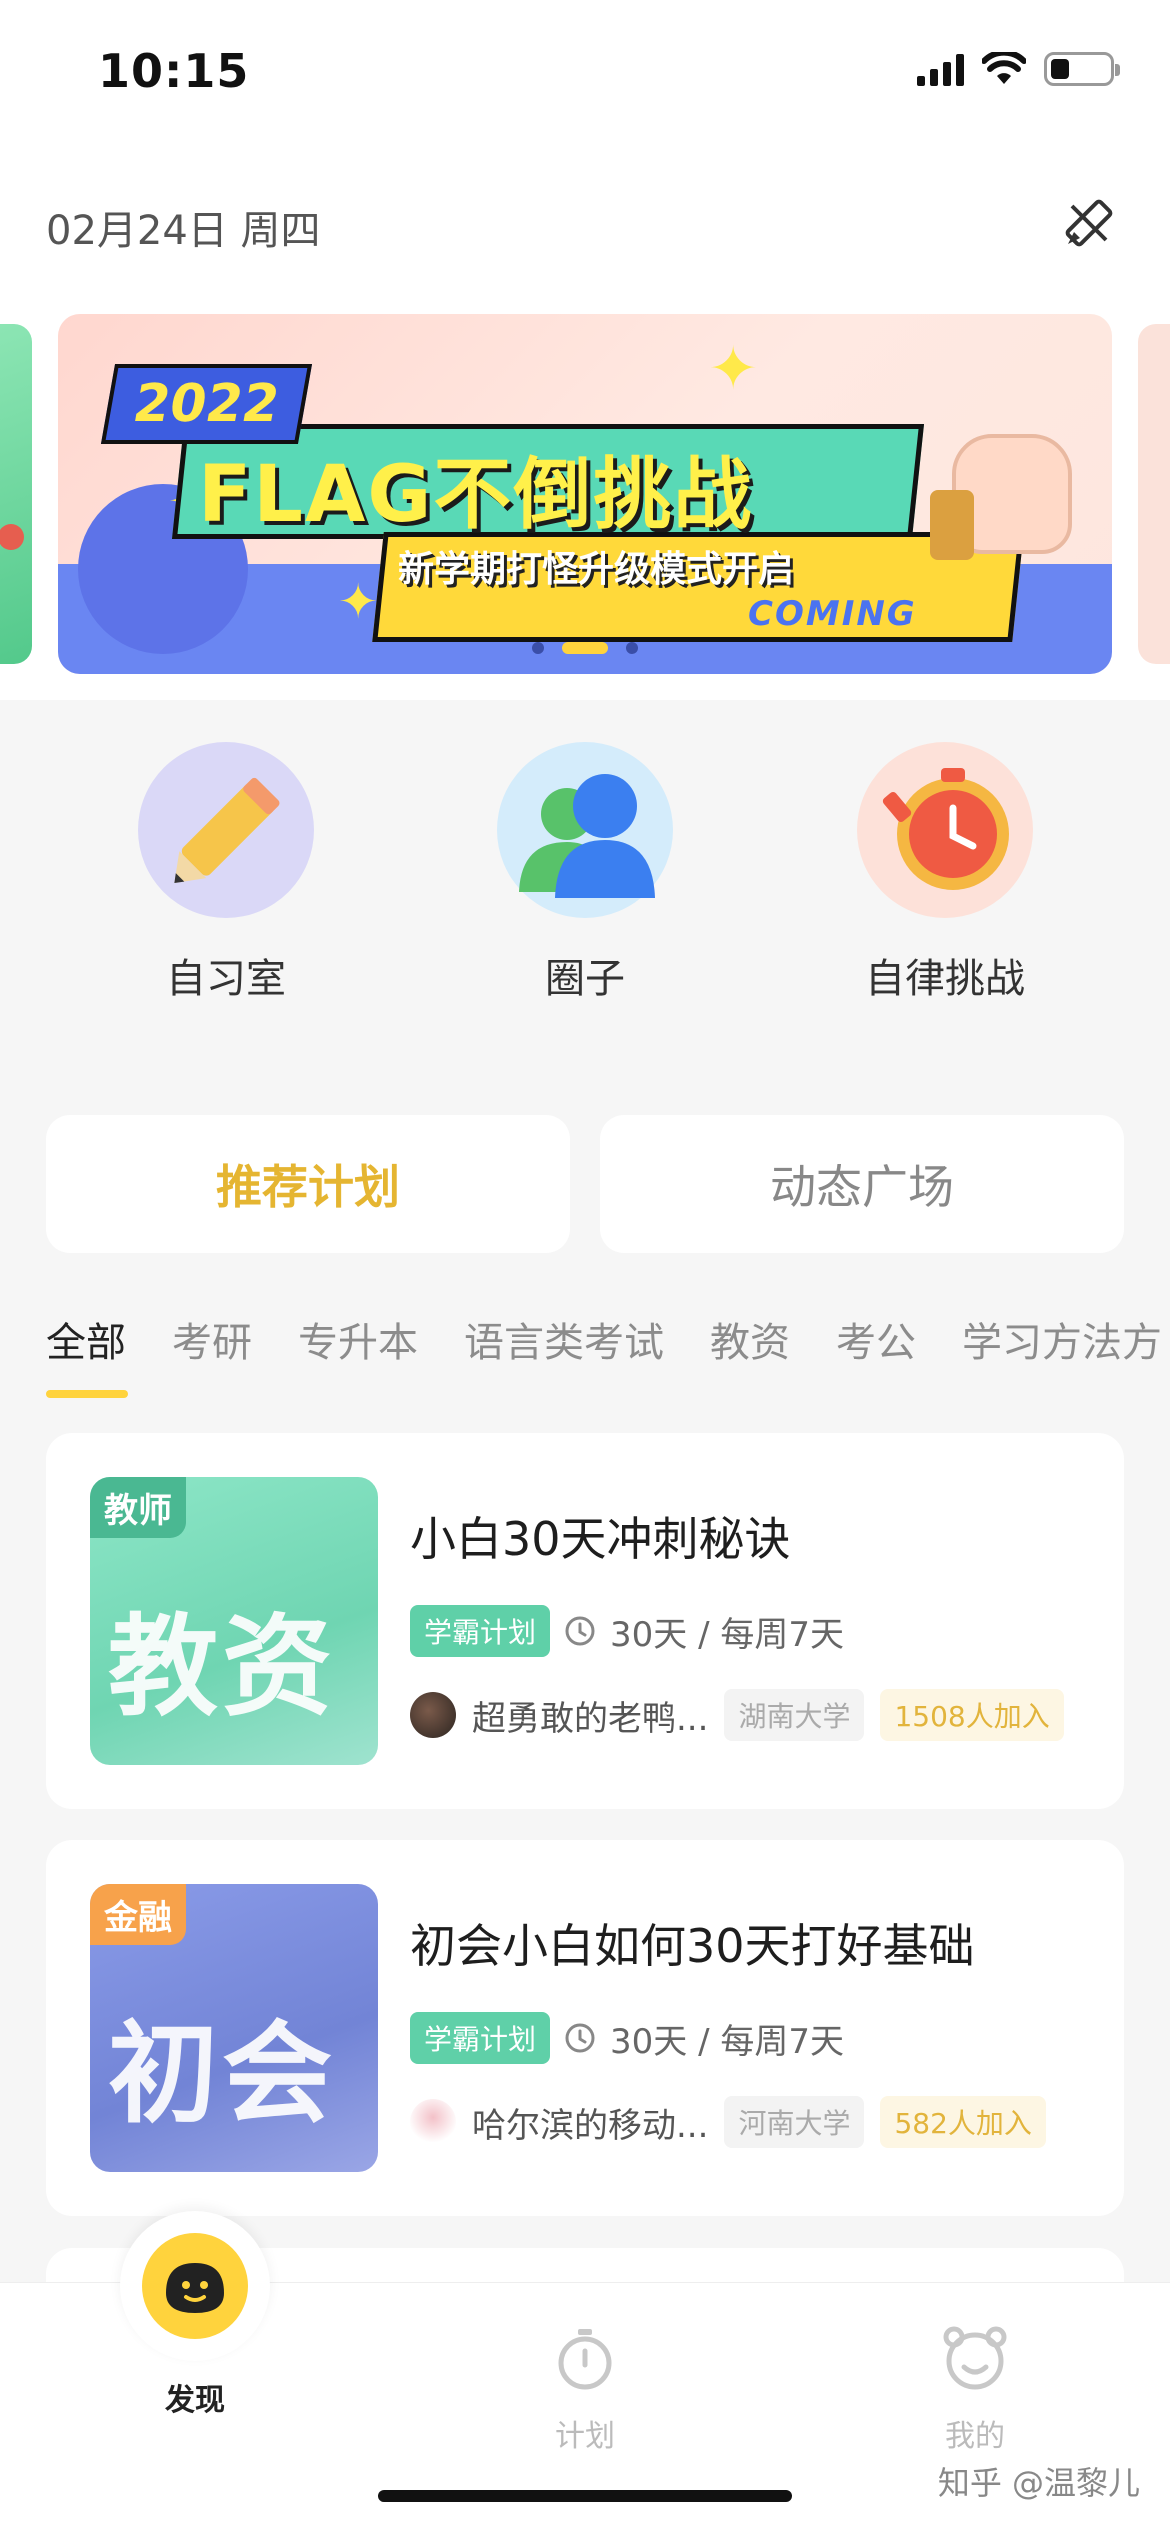 This screenshot has height=2532, width=1170. What do you see at coordinates (476, 495) in the screenshot?
I see `banner-title: FLAG不倒挑战` at bounding box center [476, 495].